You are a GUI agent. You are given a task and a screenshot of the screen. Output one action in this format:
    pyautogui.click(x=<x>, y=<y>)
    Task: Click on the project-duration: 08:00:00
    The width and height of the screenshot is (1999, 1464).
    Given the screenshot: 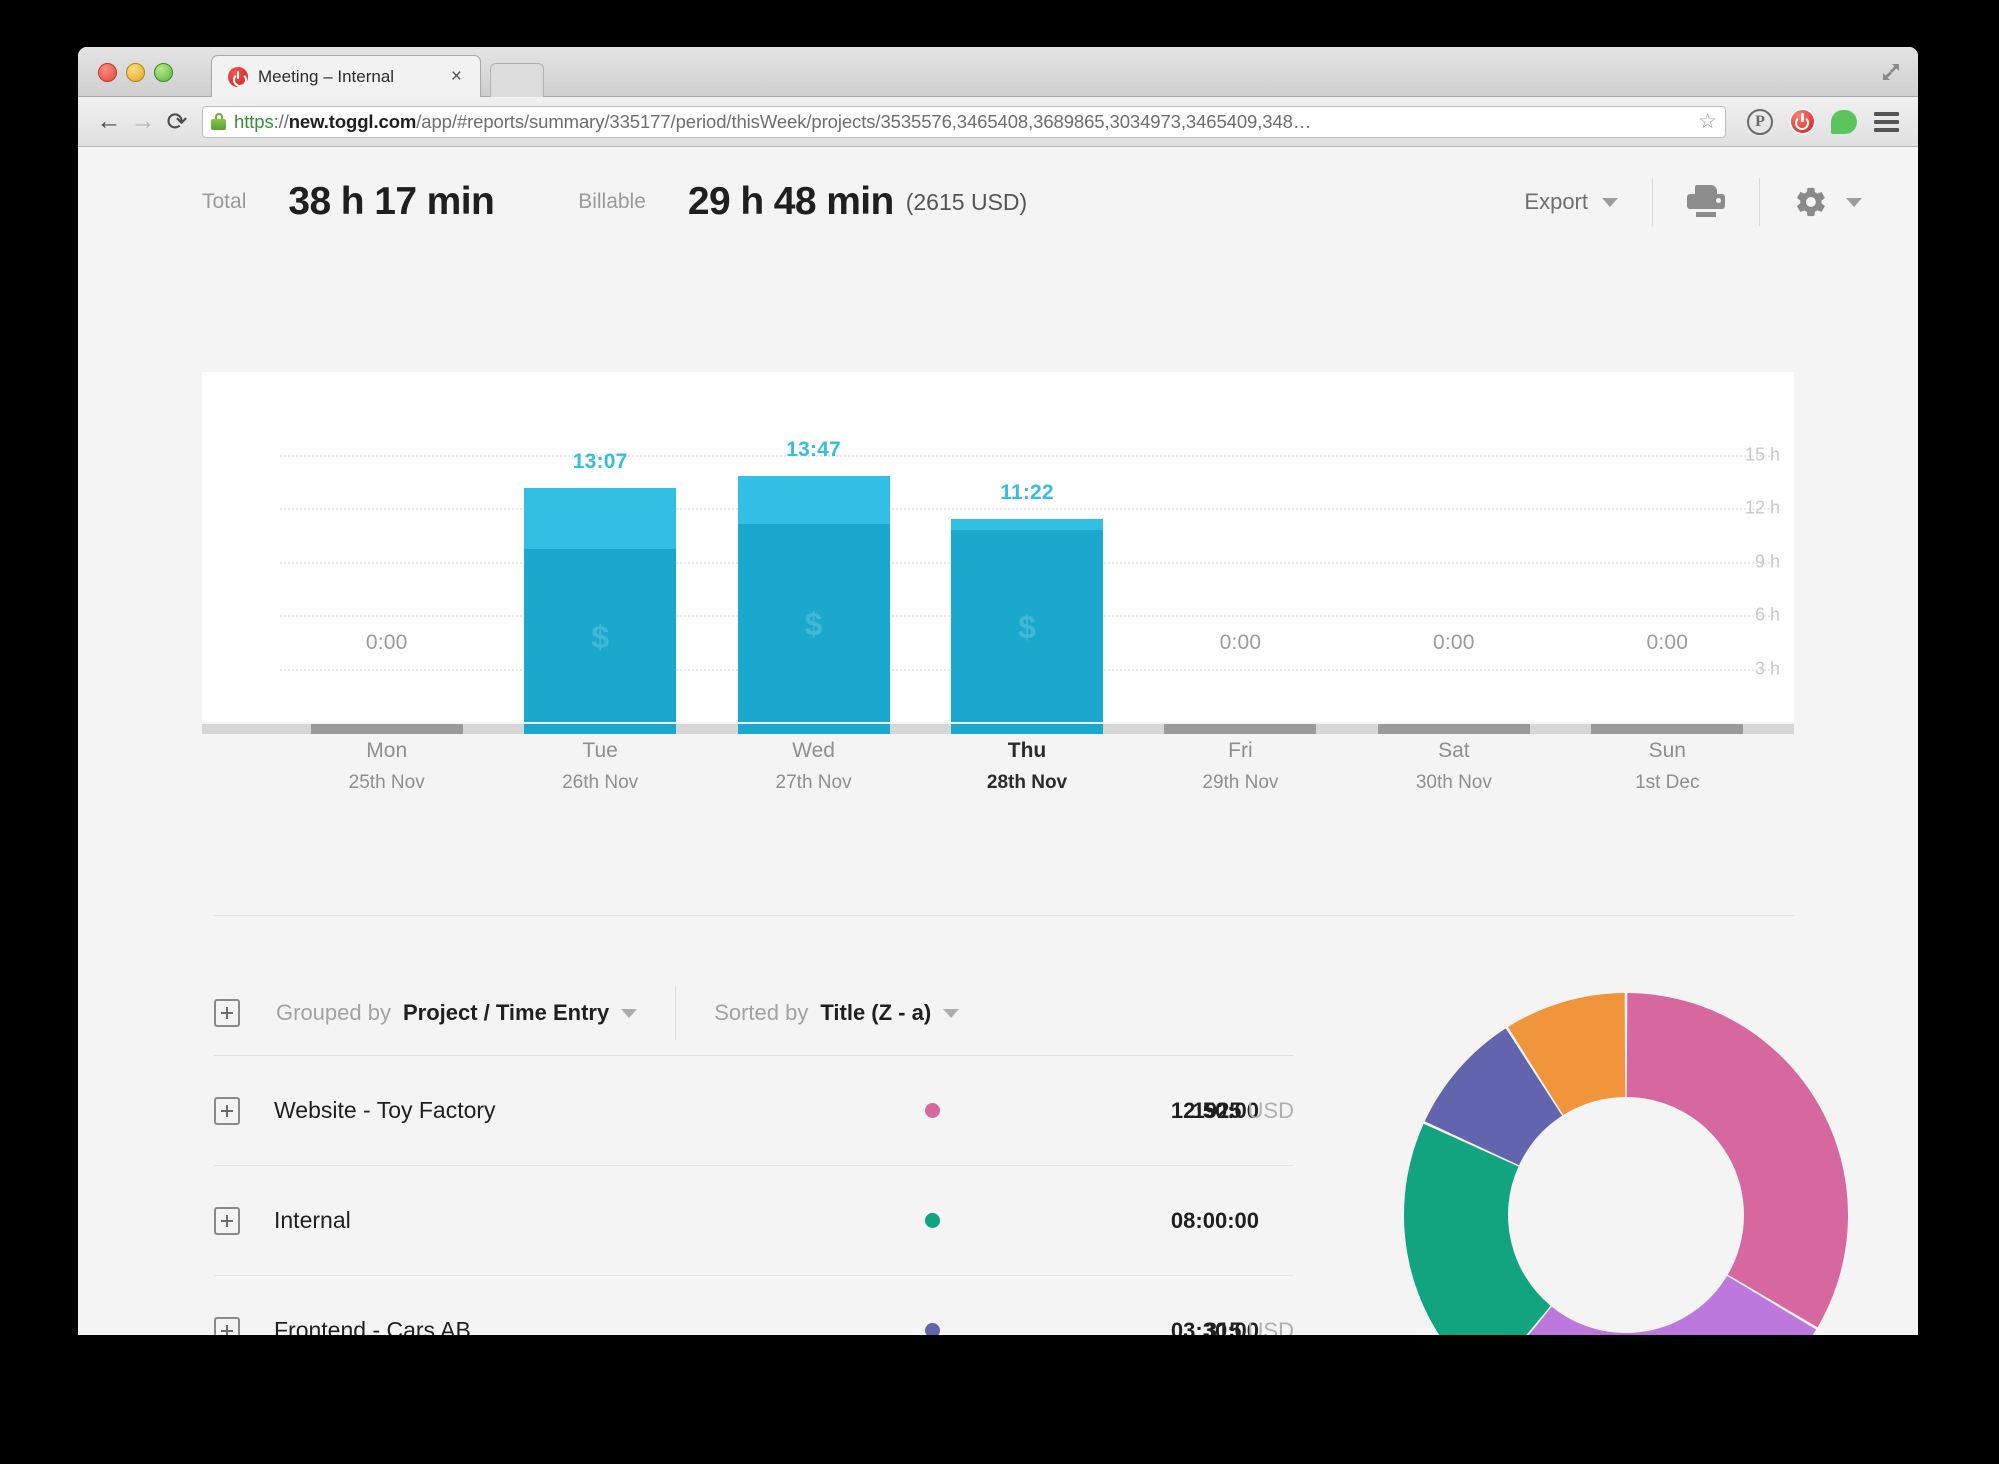 What is the action you would take?
    pyautogui.click(x=1214, y=1220)
    